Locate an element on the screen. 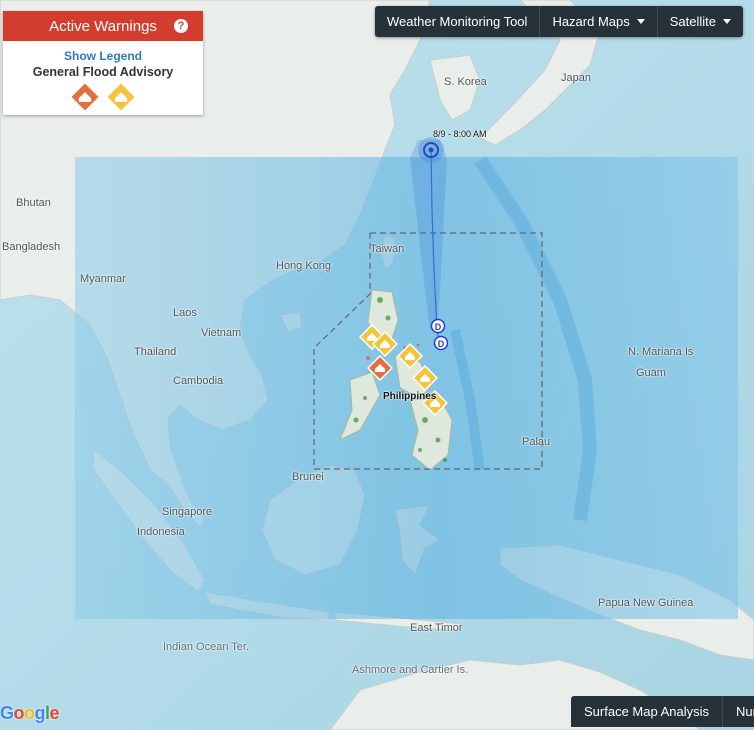 The height and width of the screenshot is (730, 754). flood-marker-severe is located at coordinates (380, 368).